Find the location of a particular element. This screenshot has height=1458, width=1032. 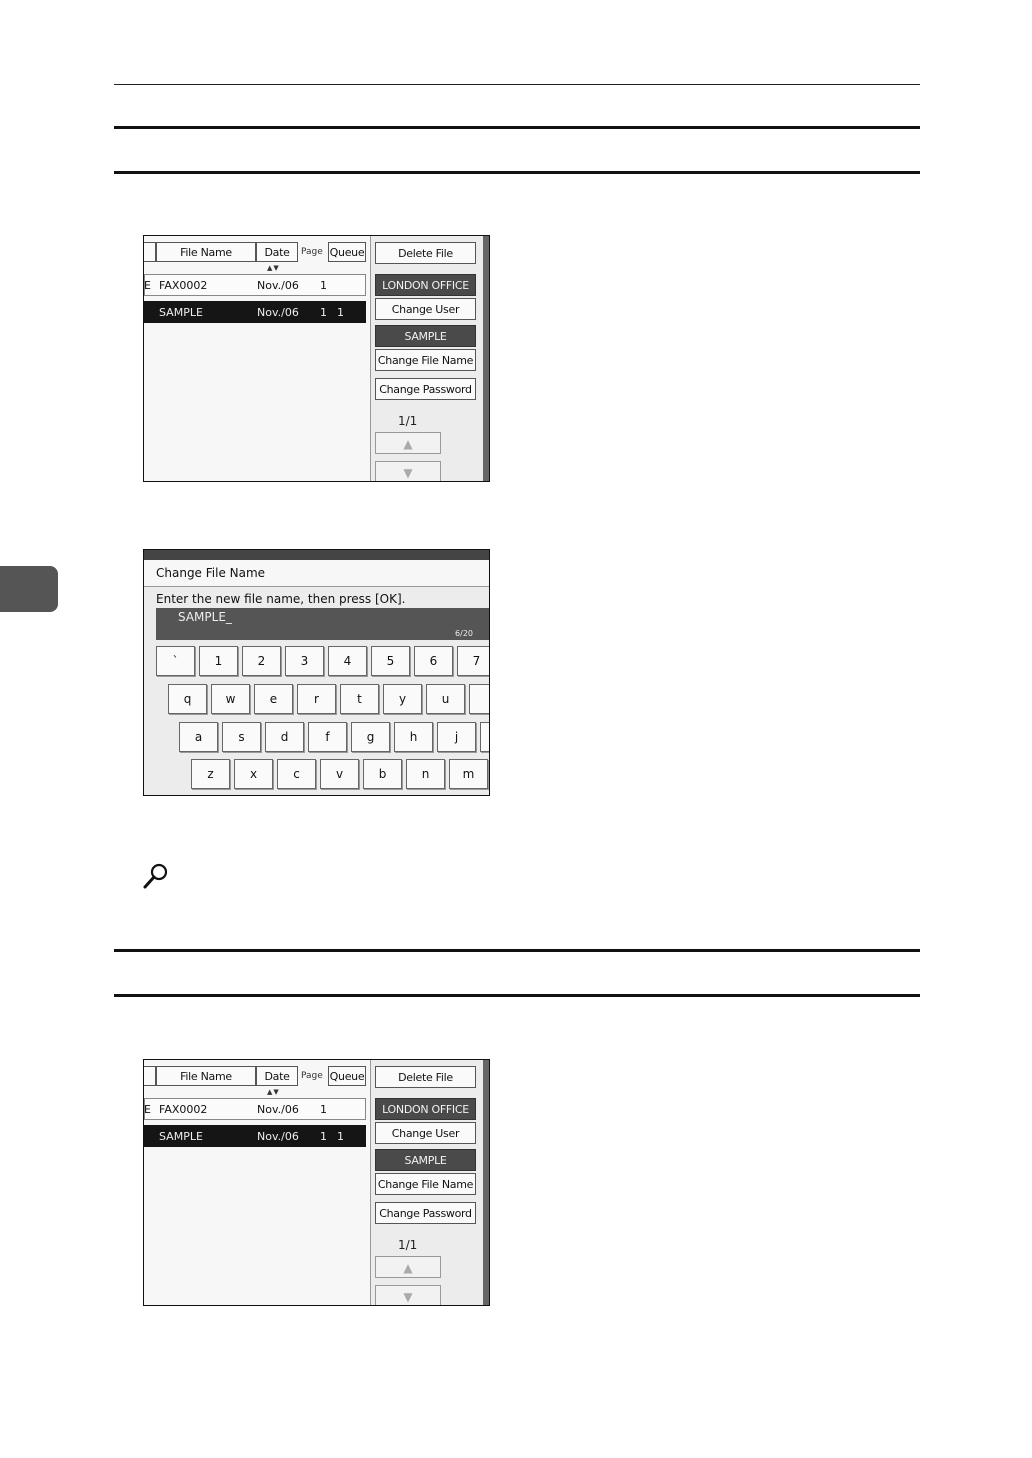

keyboard-key: j is located at coordinates (456, 737).